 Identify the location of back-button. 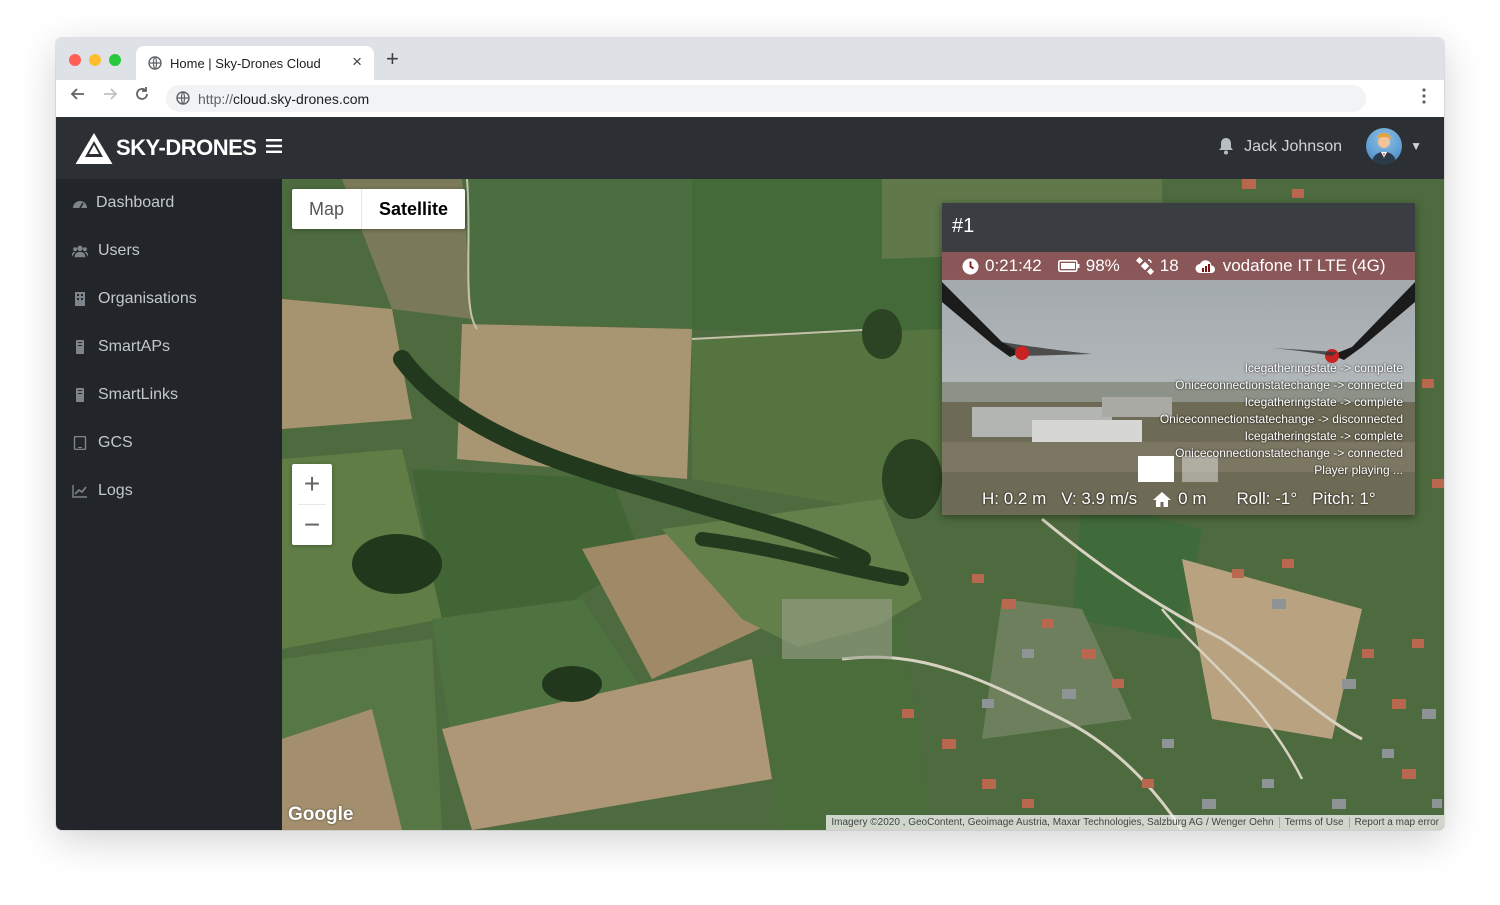
(78, 96).